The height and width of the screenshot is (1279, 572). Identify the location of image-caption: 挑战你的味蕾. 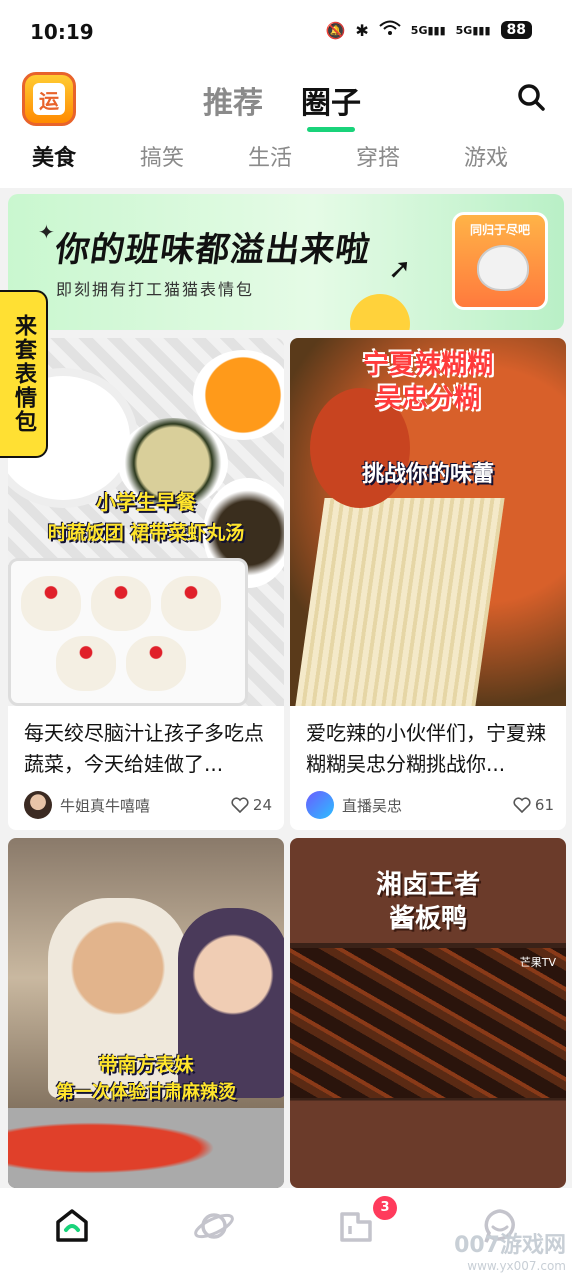
(427, 474).